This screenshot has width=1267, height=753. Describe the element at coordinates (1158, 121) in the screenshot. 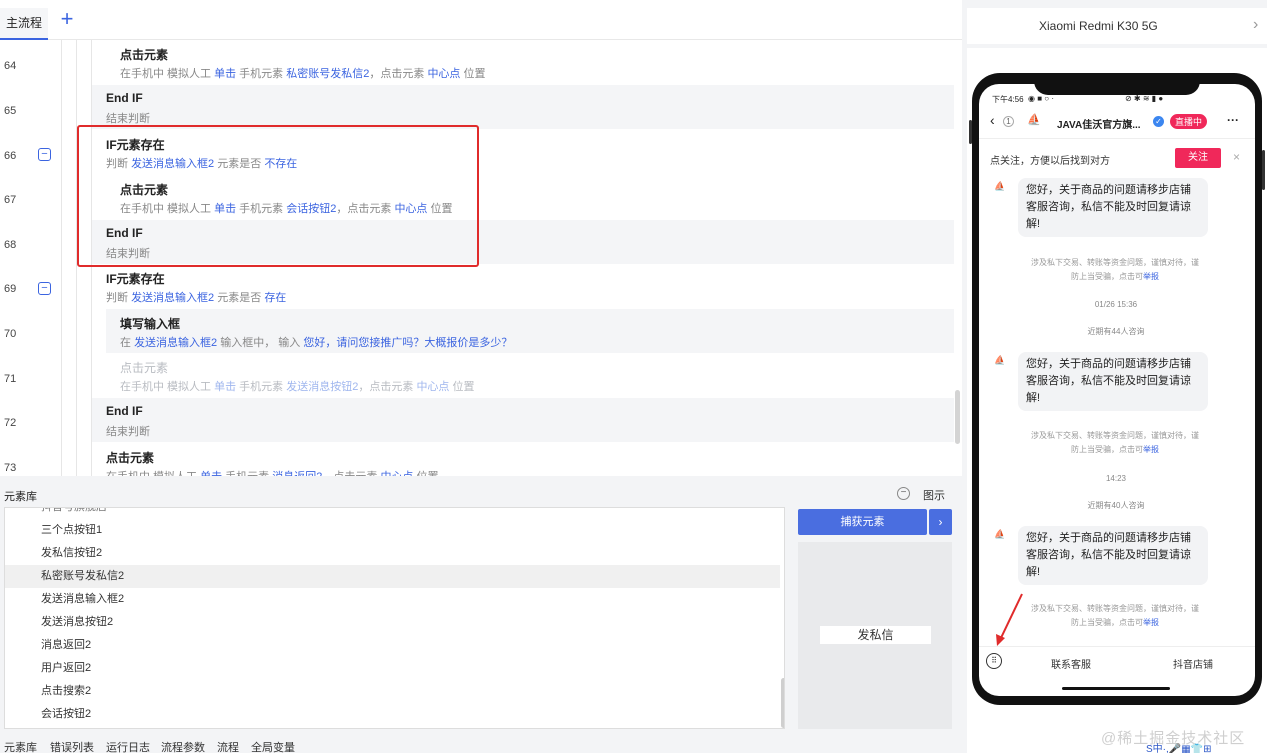

I see `verified-icon: ✓` at that location.